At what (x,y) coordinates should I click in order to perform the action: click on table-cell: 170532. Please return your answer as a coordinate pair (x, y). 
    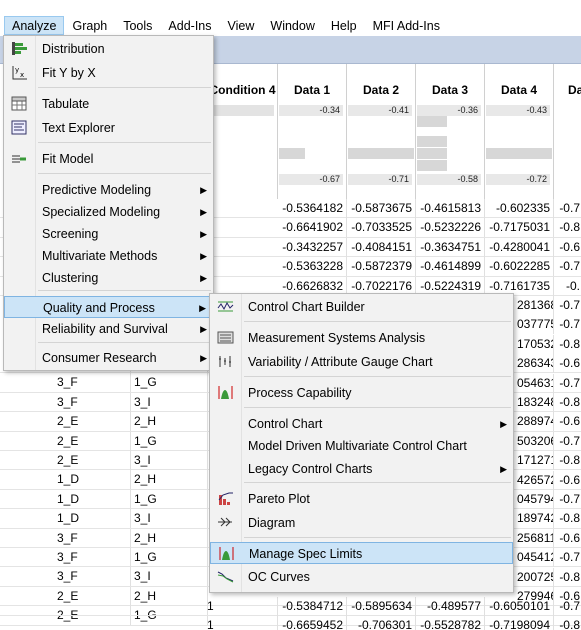
    Looking at the image, I should click on (534, 344).